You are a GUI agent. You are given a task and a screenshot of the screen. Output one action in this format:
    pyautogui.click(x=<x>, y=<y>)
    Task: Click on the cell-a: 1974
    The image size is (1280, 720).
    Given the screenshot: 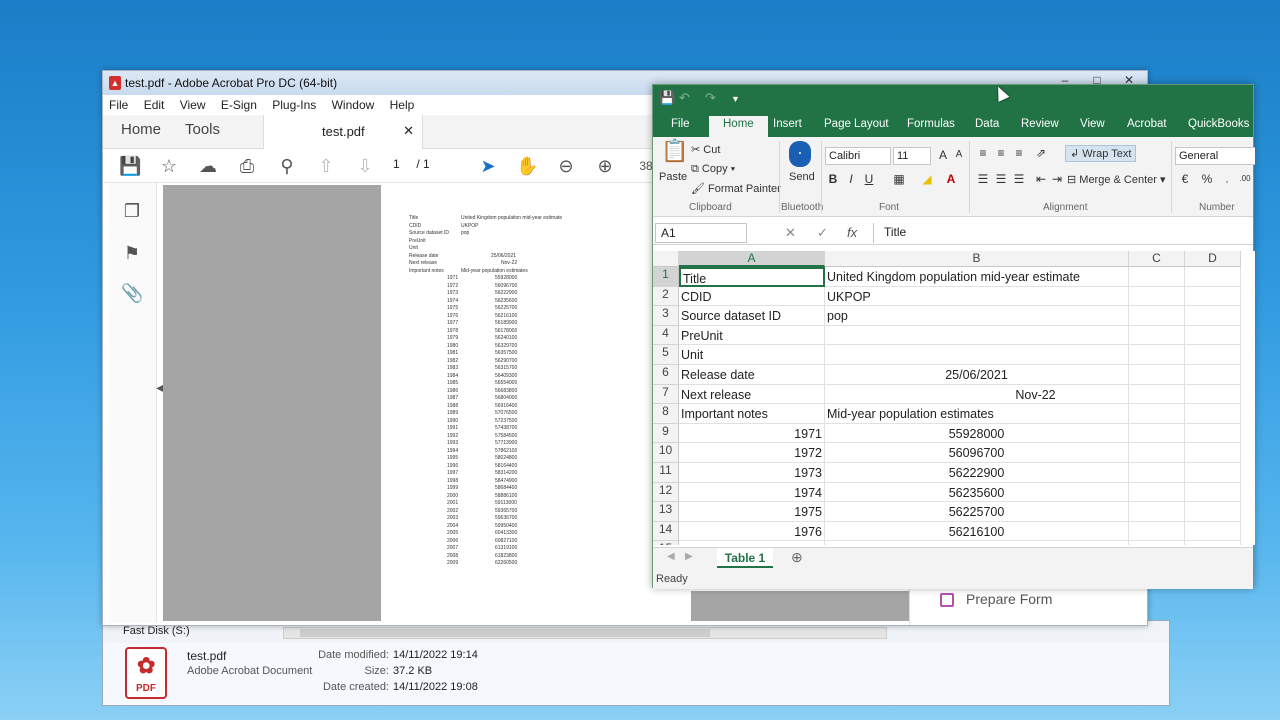 What is the action you would take?
    pyautogui.click(x=752, y=492)
    